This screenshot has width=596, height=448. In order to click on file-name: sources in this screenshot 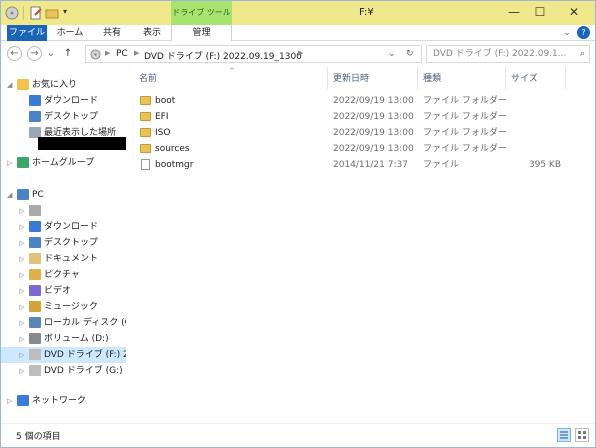, I will do `click(172, 149)`.